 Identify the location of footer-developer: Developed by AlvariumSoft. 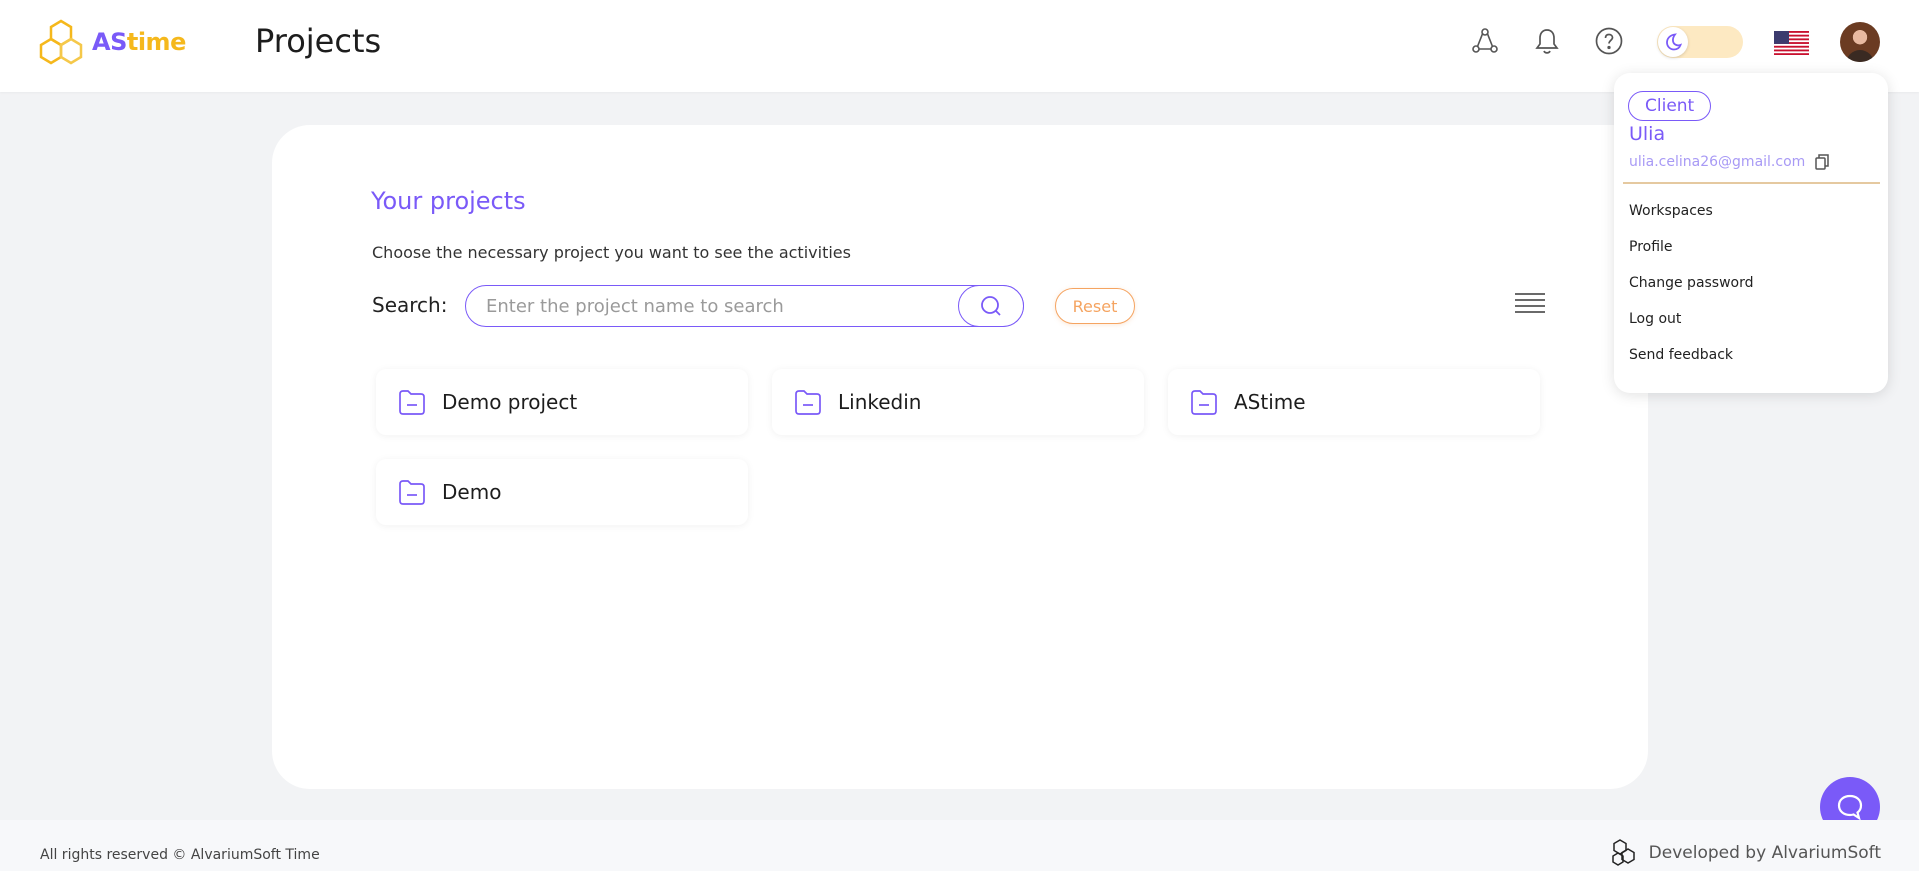
(1745, 853).